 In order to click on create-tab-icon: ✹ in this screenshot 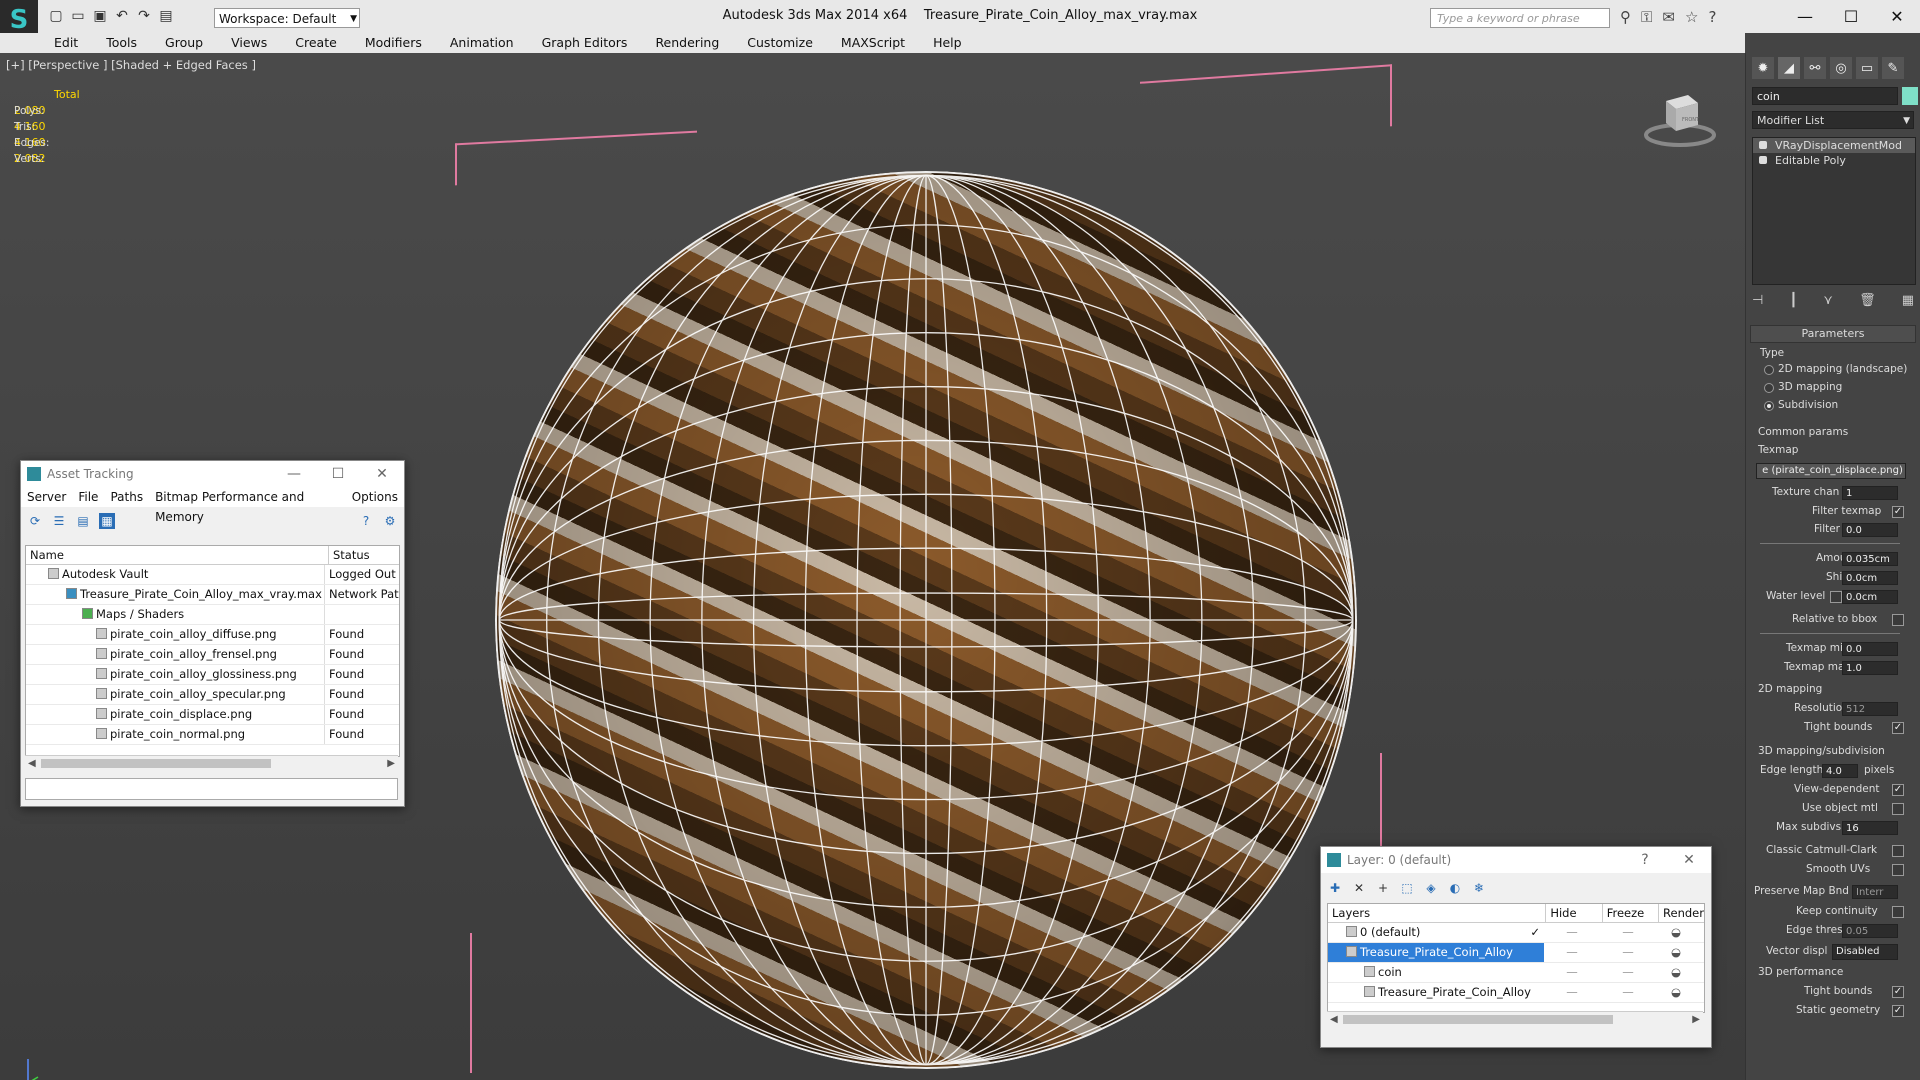, I will do `click(1763, 68)`.